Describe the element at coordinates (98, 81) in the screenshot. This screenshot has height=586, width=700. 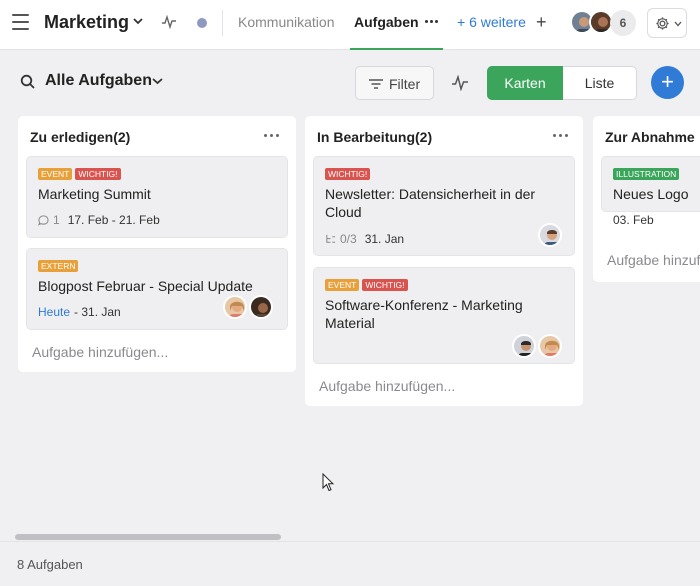
I see `view-title: Alle Aufgaben` at that location.